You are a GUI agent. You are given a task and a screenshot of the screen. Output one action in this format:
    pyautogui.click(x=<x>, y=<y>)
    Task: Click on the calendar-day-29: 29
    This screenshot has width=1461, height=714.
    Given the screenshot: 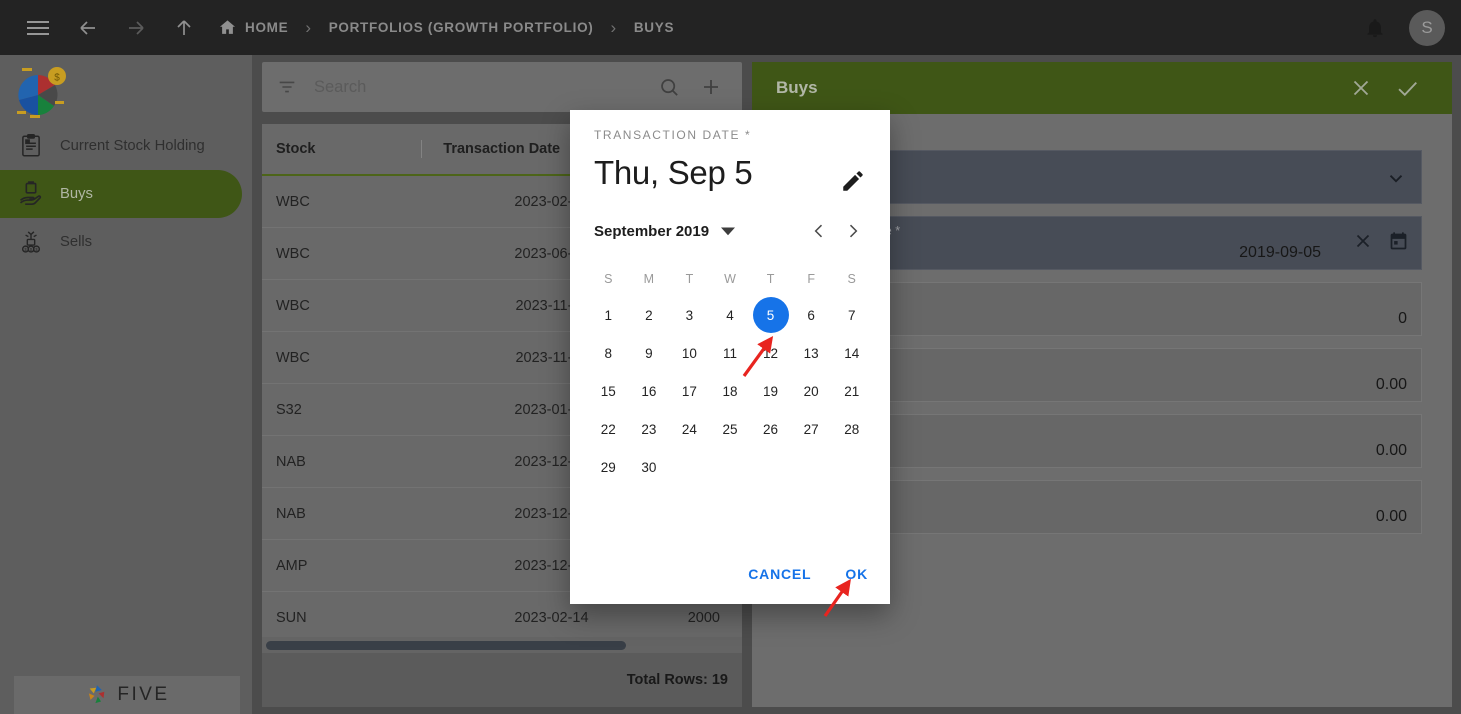 What is the action you would take?
    pyautogui.click(x=608, y=467)
    